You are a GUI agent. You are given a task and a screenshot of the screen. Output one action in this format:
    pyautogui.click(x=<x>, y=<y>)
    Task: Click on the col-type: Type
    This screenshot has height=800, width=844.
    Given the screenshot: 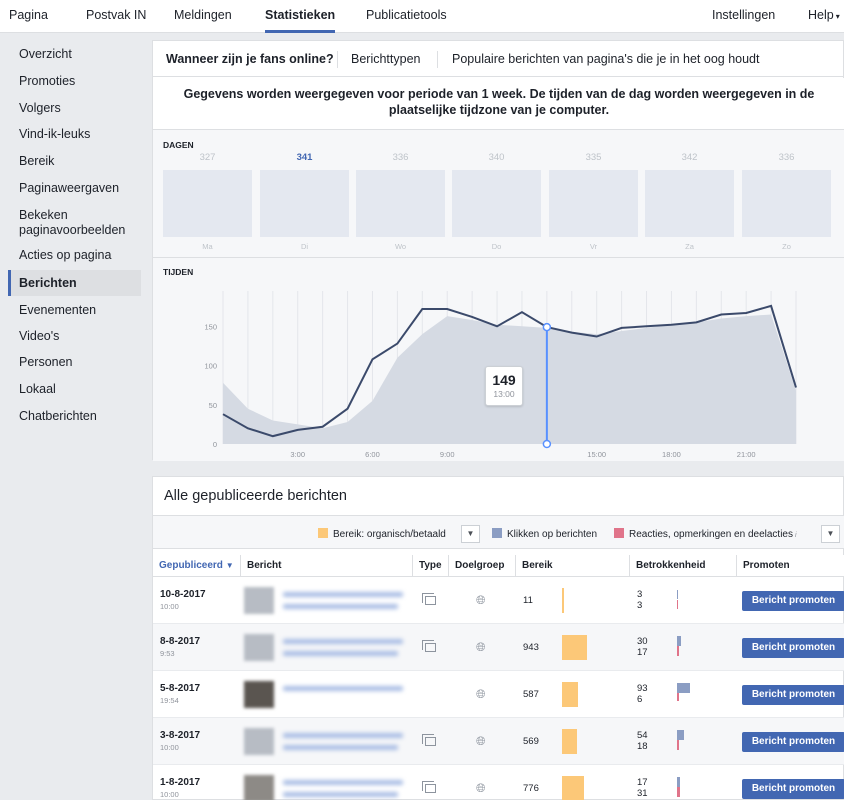 What is the action you would take?
    pyautogui.click(x=430, y=566)
    